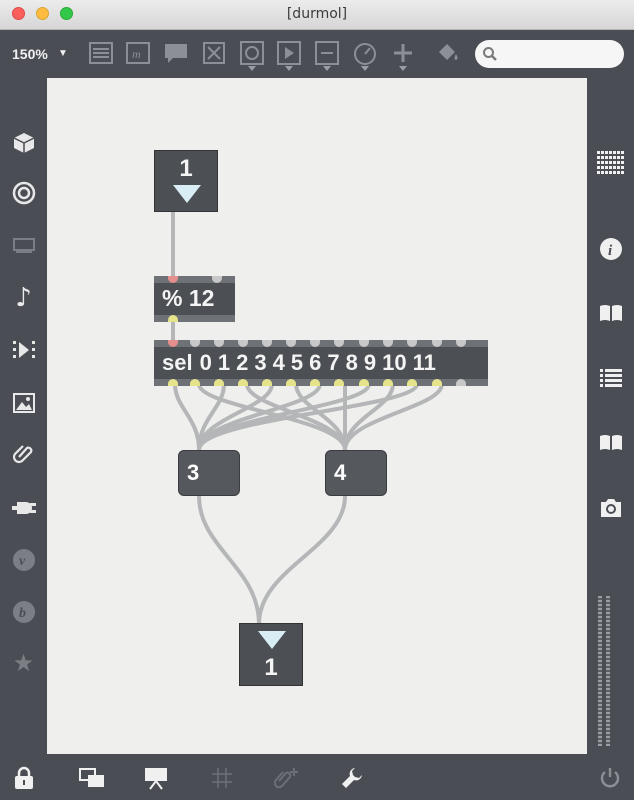  I want to click on power-icon, so click(610, 778).